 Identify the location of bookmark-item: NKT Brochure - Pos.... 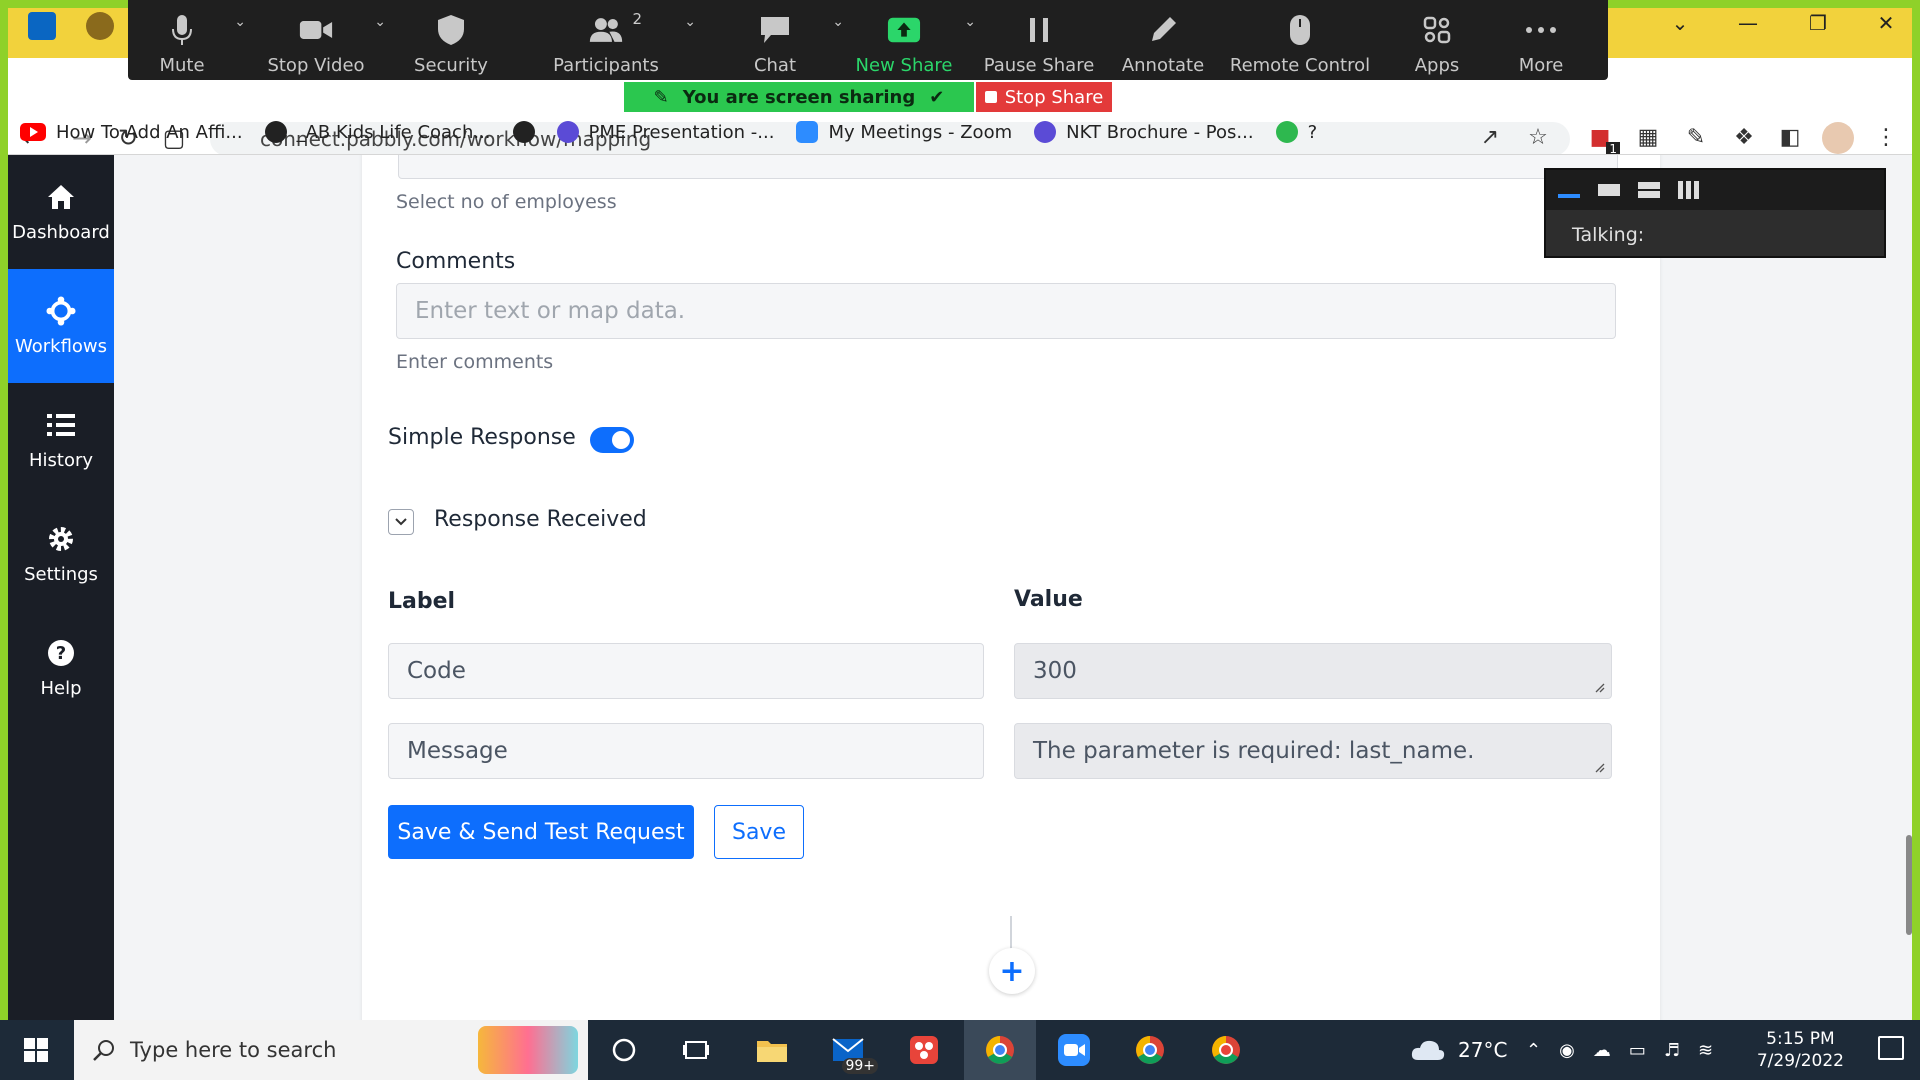
(1144, 132).